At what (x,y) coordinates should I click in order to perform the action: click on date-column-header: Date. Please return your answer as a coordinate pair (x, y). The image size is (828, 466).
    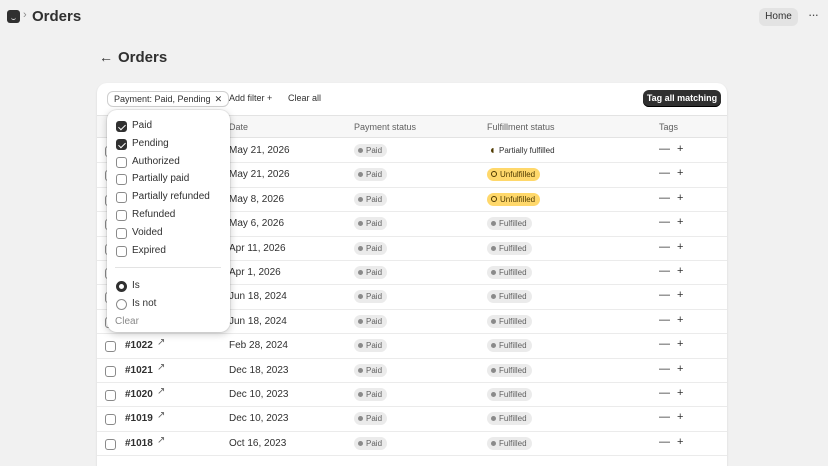
    Looking at the image, I should click on (238, 127).